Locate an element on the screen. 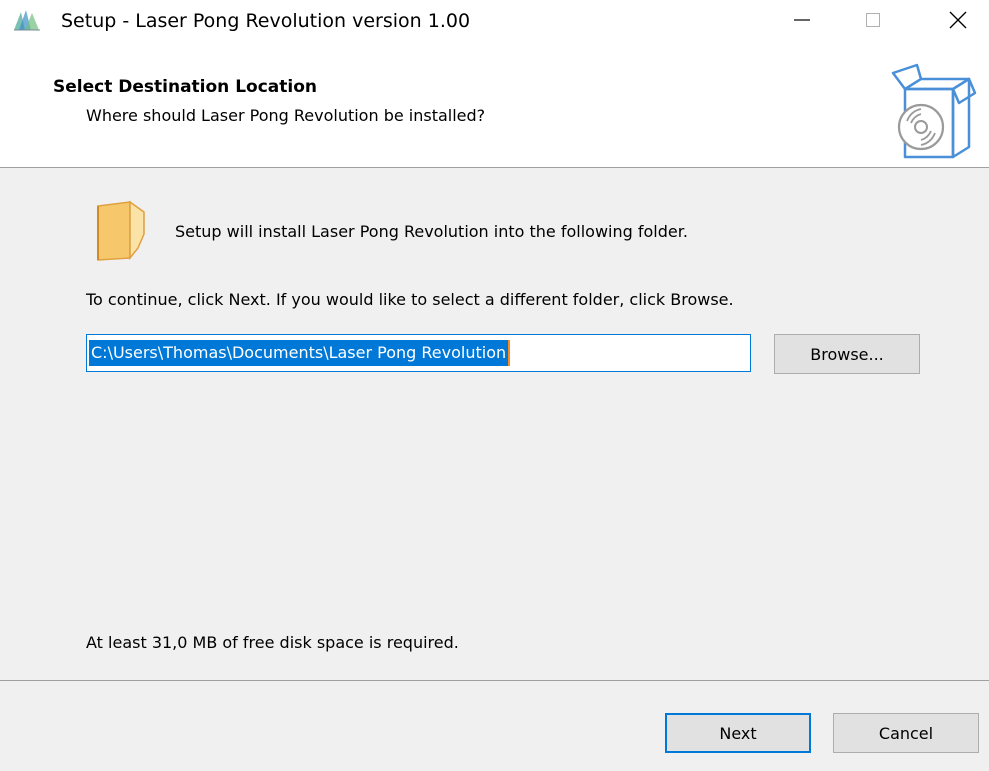  close-icon is located at coordinates (958, 22).